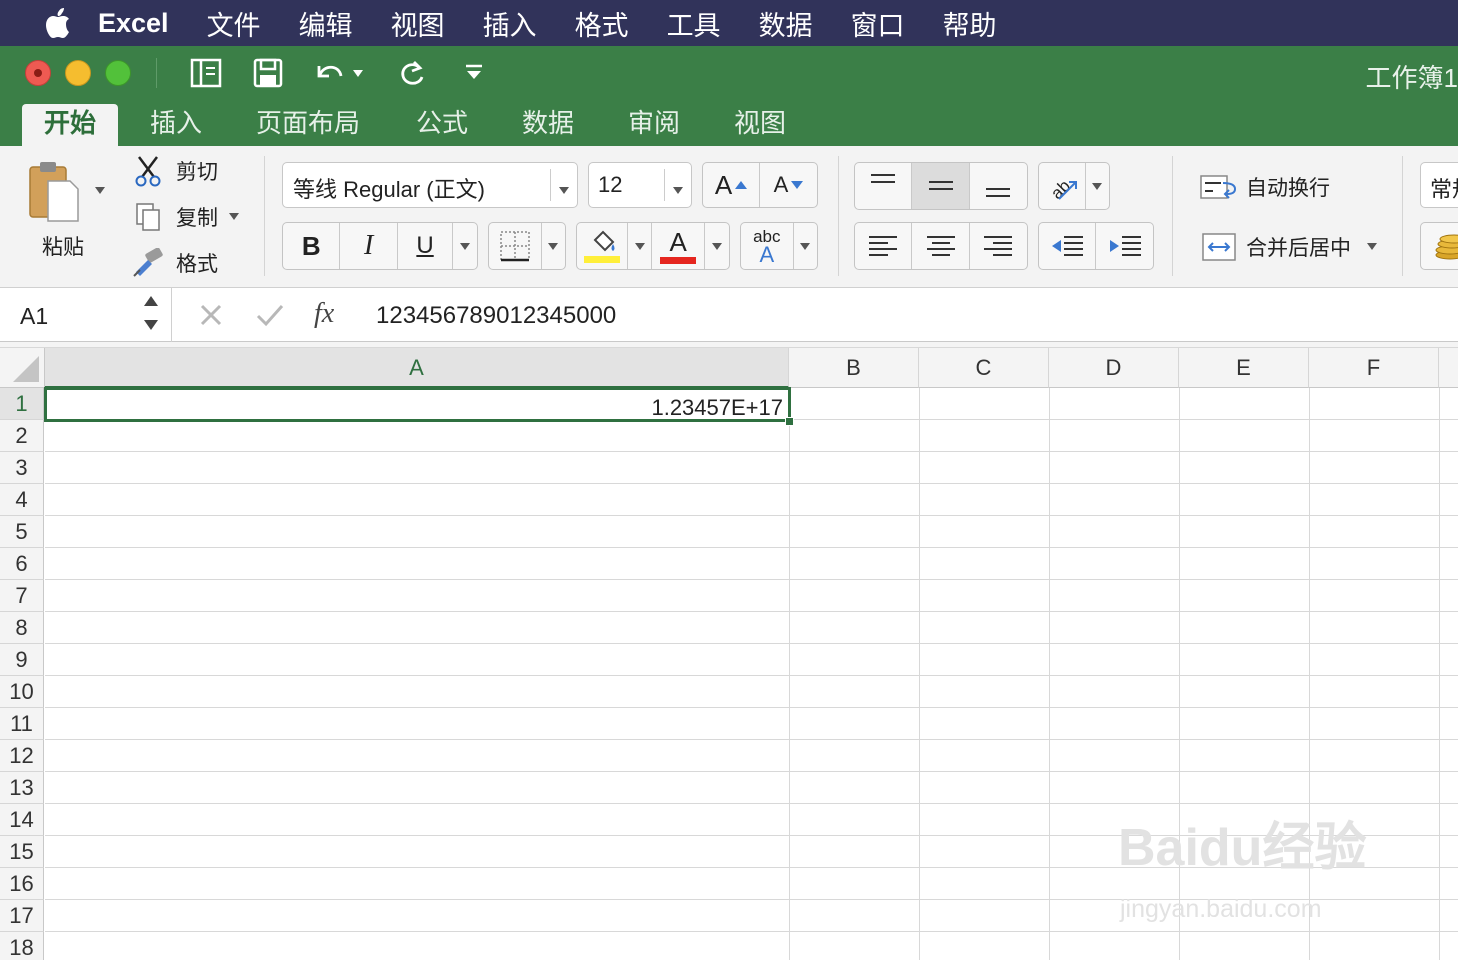 This screenshot has height=960, width=1458. I want to click on grow-font-button: A, so click(732, 185).